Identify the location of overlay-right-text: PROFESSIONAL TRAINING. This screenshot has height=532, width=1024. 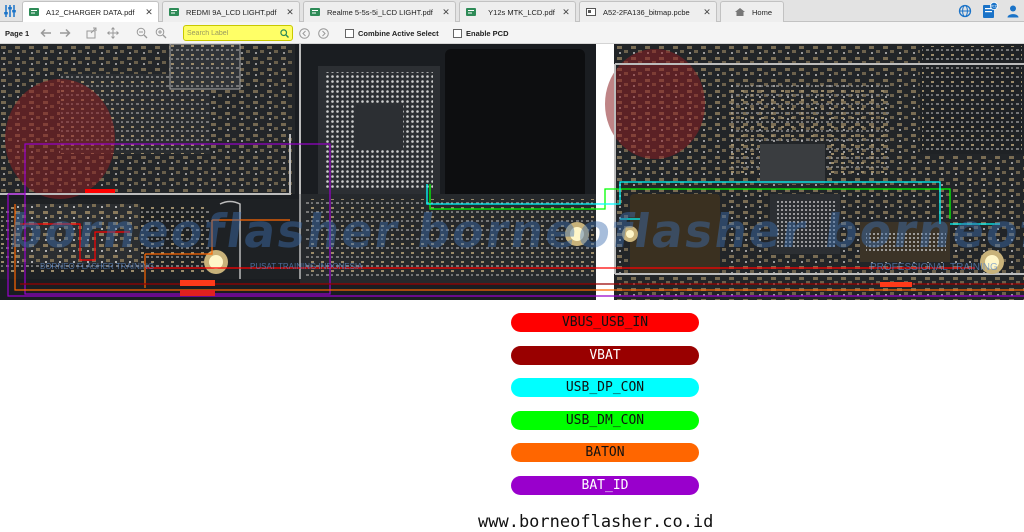
(934, 267).